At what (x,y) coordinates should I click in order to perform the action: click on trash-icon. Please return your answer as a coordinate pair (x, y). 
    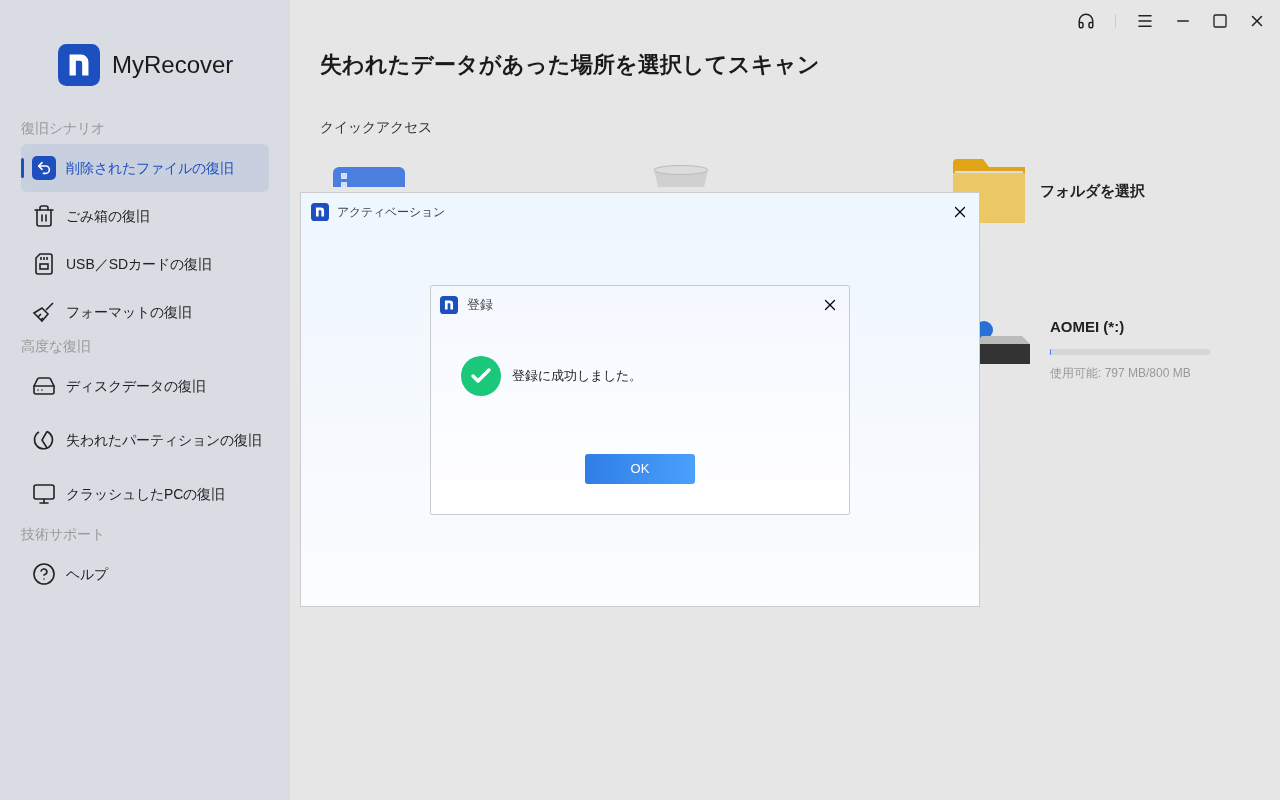
    Looking at the image, I should click on (44, 216).